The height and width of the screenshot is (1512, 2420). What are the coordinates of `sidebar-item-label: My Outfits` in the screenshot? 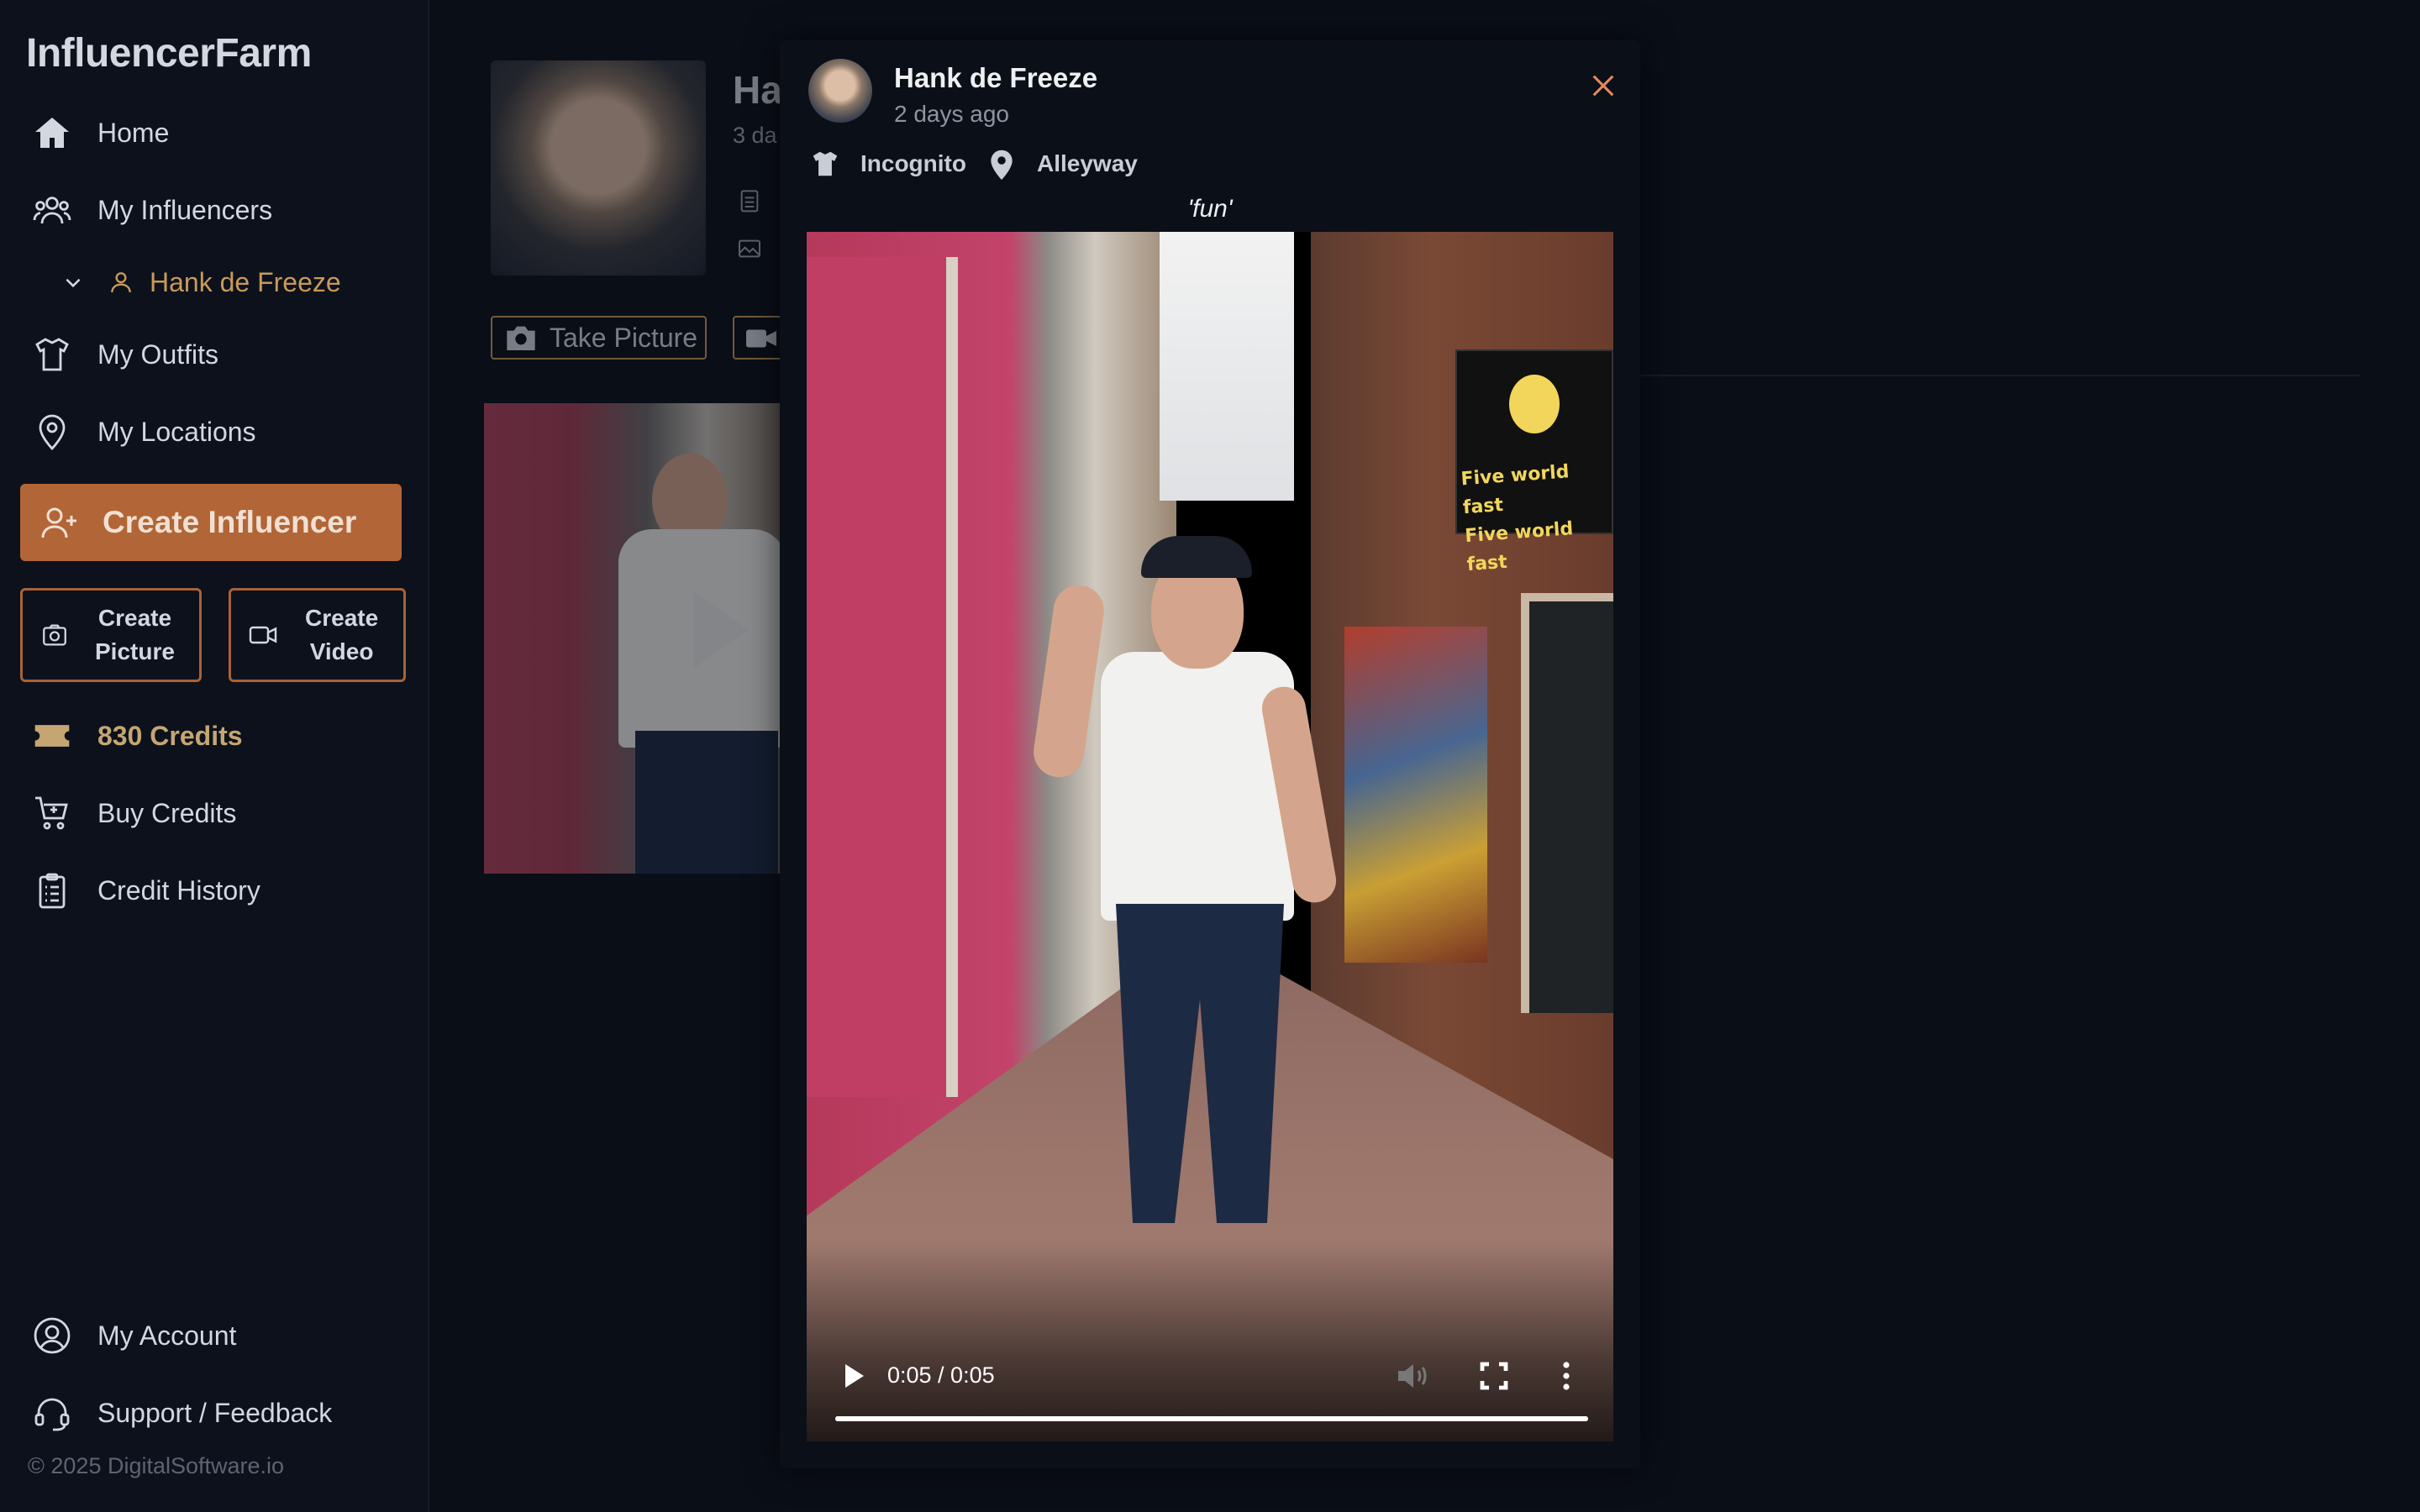 It's located at (158, 354).